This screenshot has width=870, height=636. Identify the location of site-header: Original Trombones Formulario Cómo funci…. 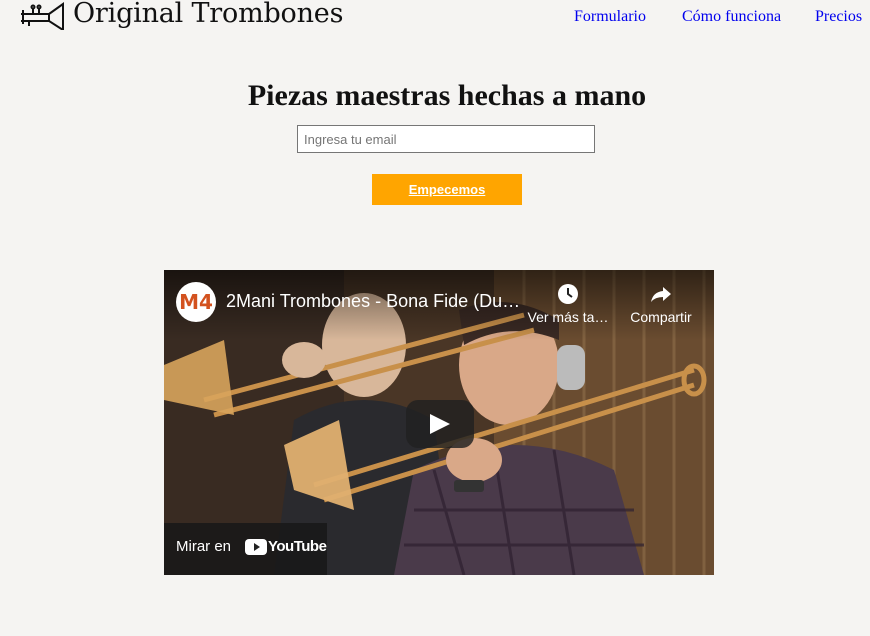
(435, 18).